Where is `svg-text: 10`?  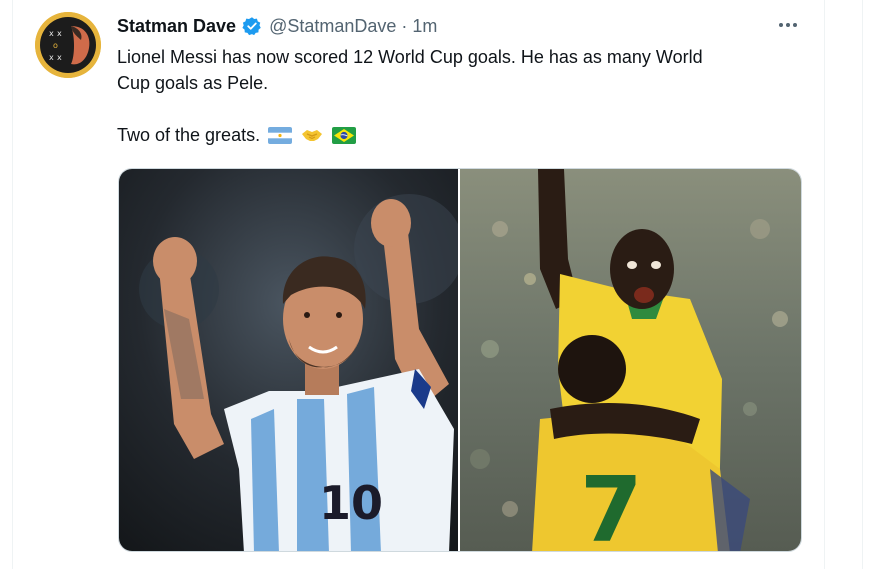
svg-text: 10 is located at coordinates (351, 503).